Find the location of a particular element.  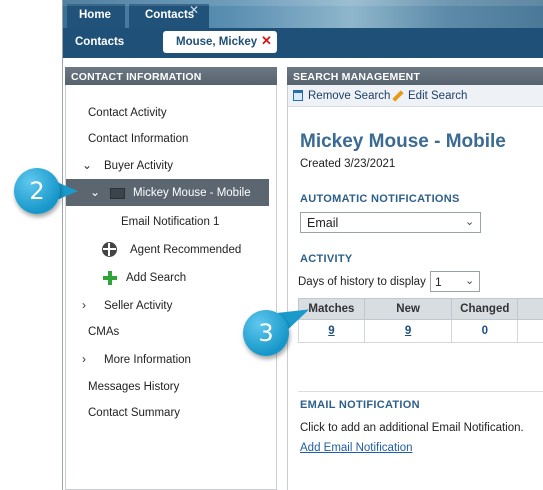

activity-table: Matches New Changed 9 9 0 is located at coordinates (420, 320).